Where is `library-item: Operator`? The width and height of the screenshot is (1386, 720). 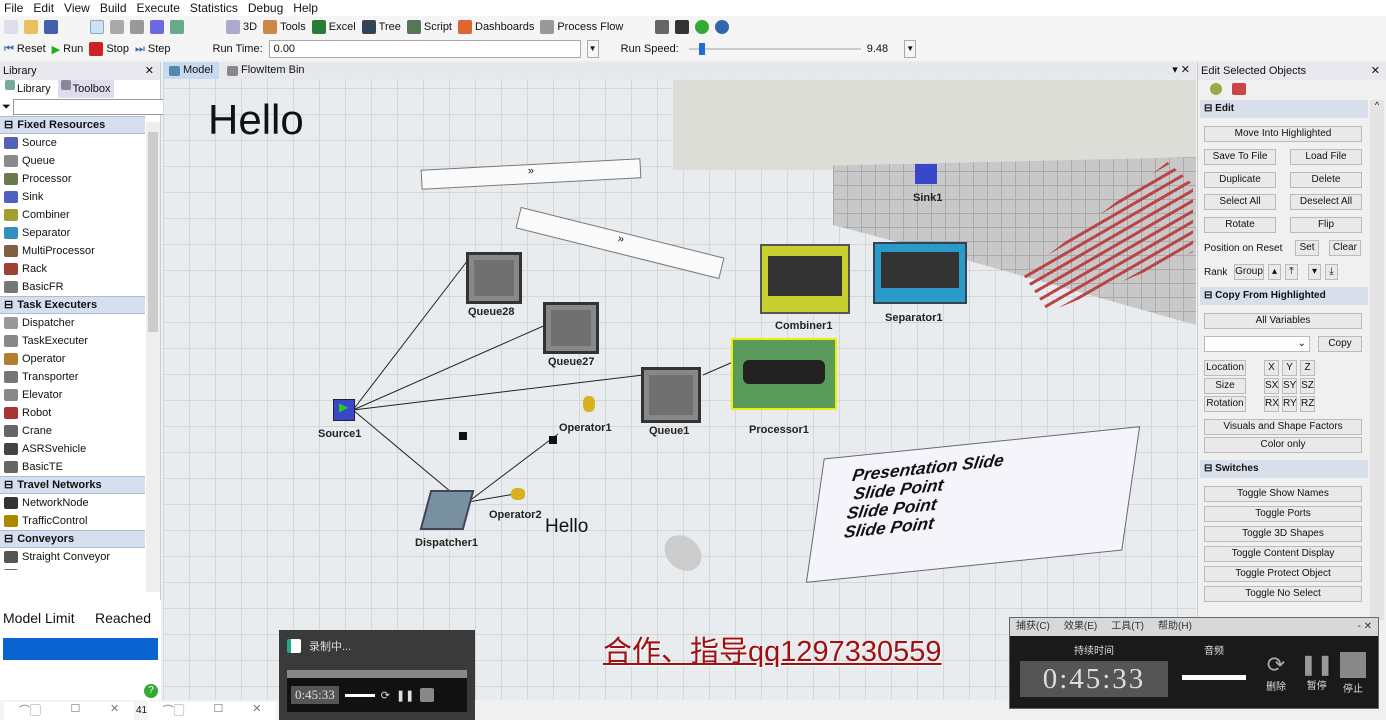
library-item: Operator is located at coordinates (72, 359).